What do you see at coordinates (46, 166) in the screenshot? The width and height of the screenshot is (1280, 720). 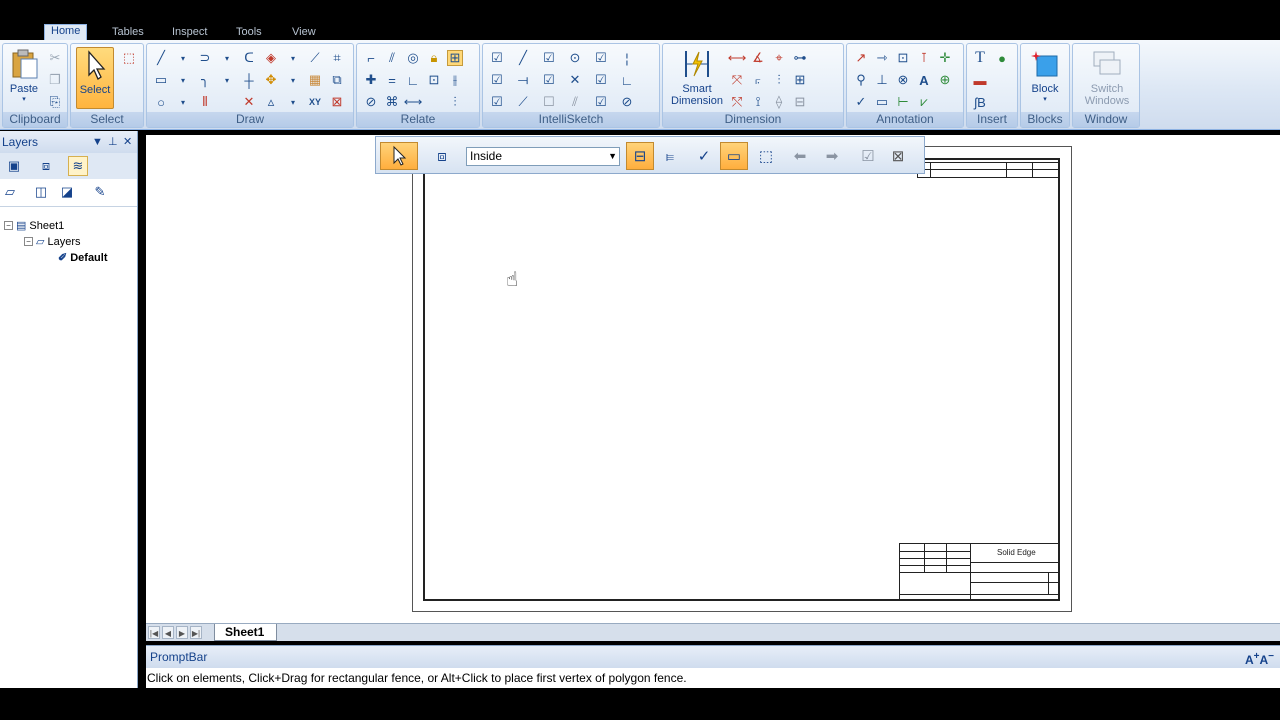 I see `views-tab-icon: ⧈` at bounding box center [46, 166].